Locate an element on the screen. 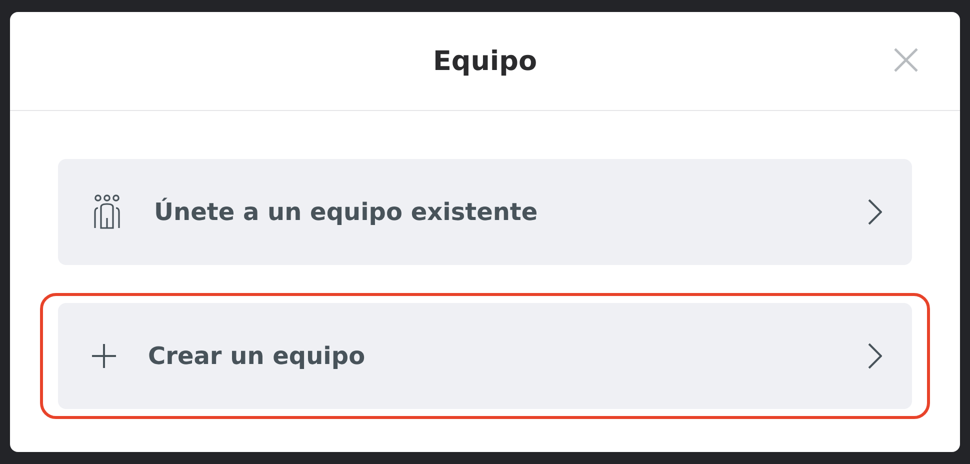  dialog-title: Equipo is located at coordinates (485, 61).